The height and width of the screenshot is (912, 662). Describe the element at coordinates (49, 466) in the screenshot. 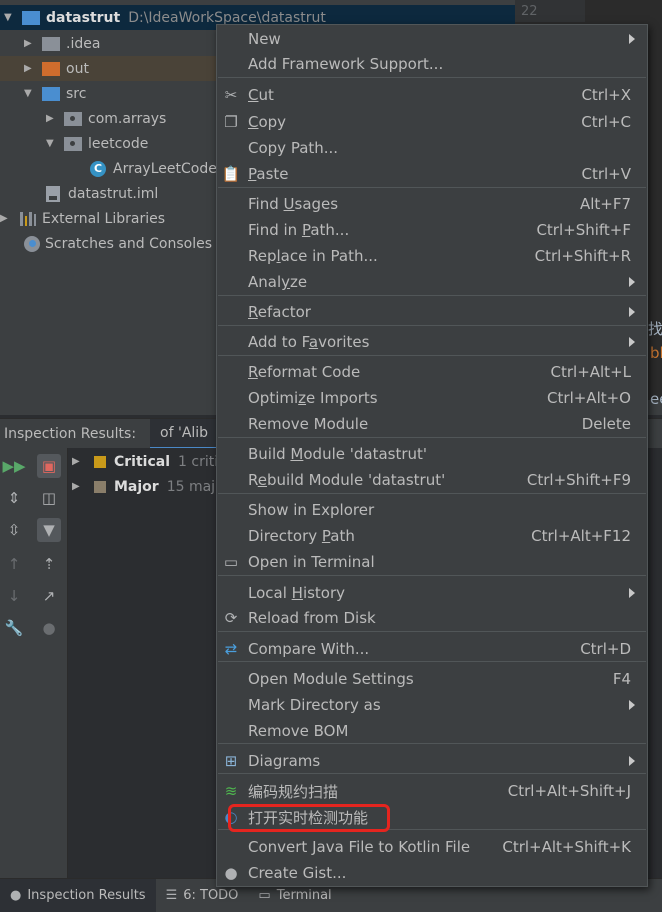

I see `stop-icon: ▣` at that location.